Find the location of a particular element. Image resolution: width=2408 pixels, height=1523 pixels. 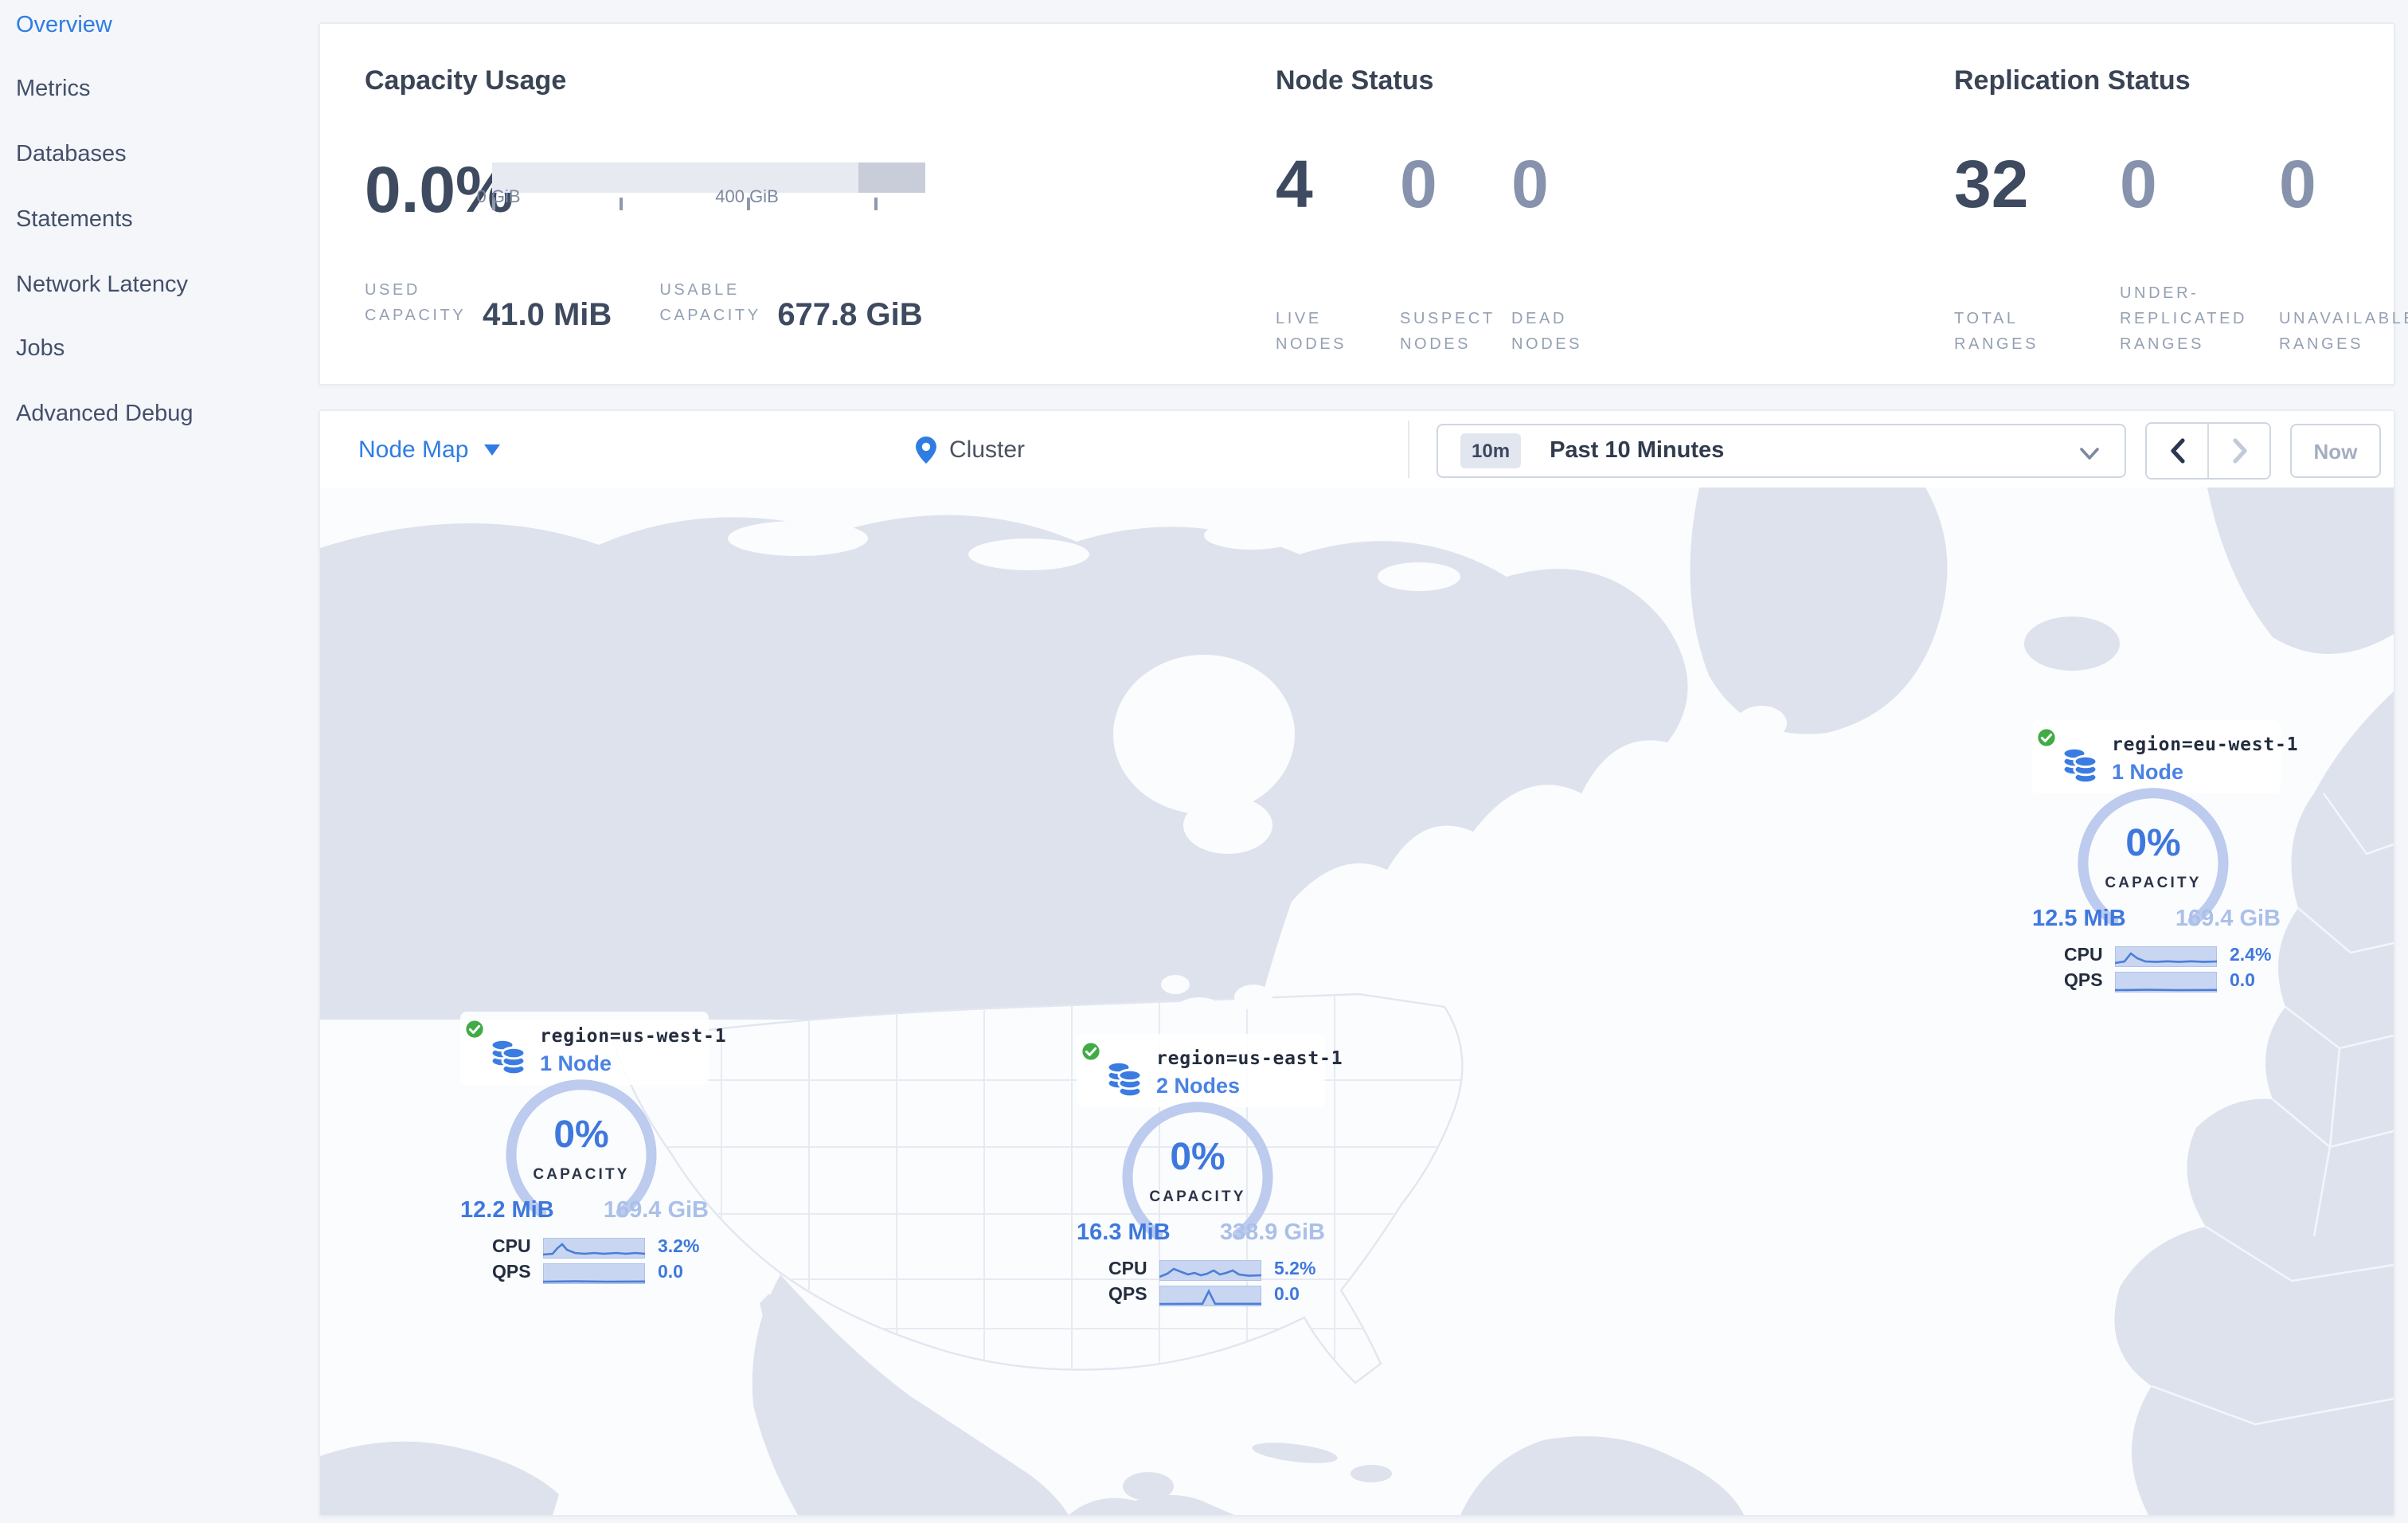

used-capacity: 12.5 MiB is located at coordinates (2079, 919).